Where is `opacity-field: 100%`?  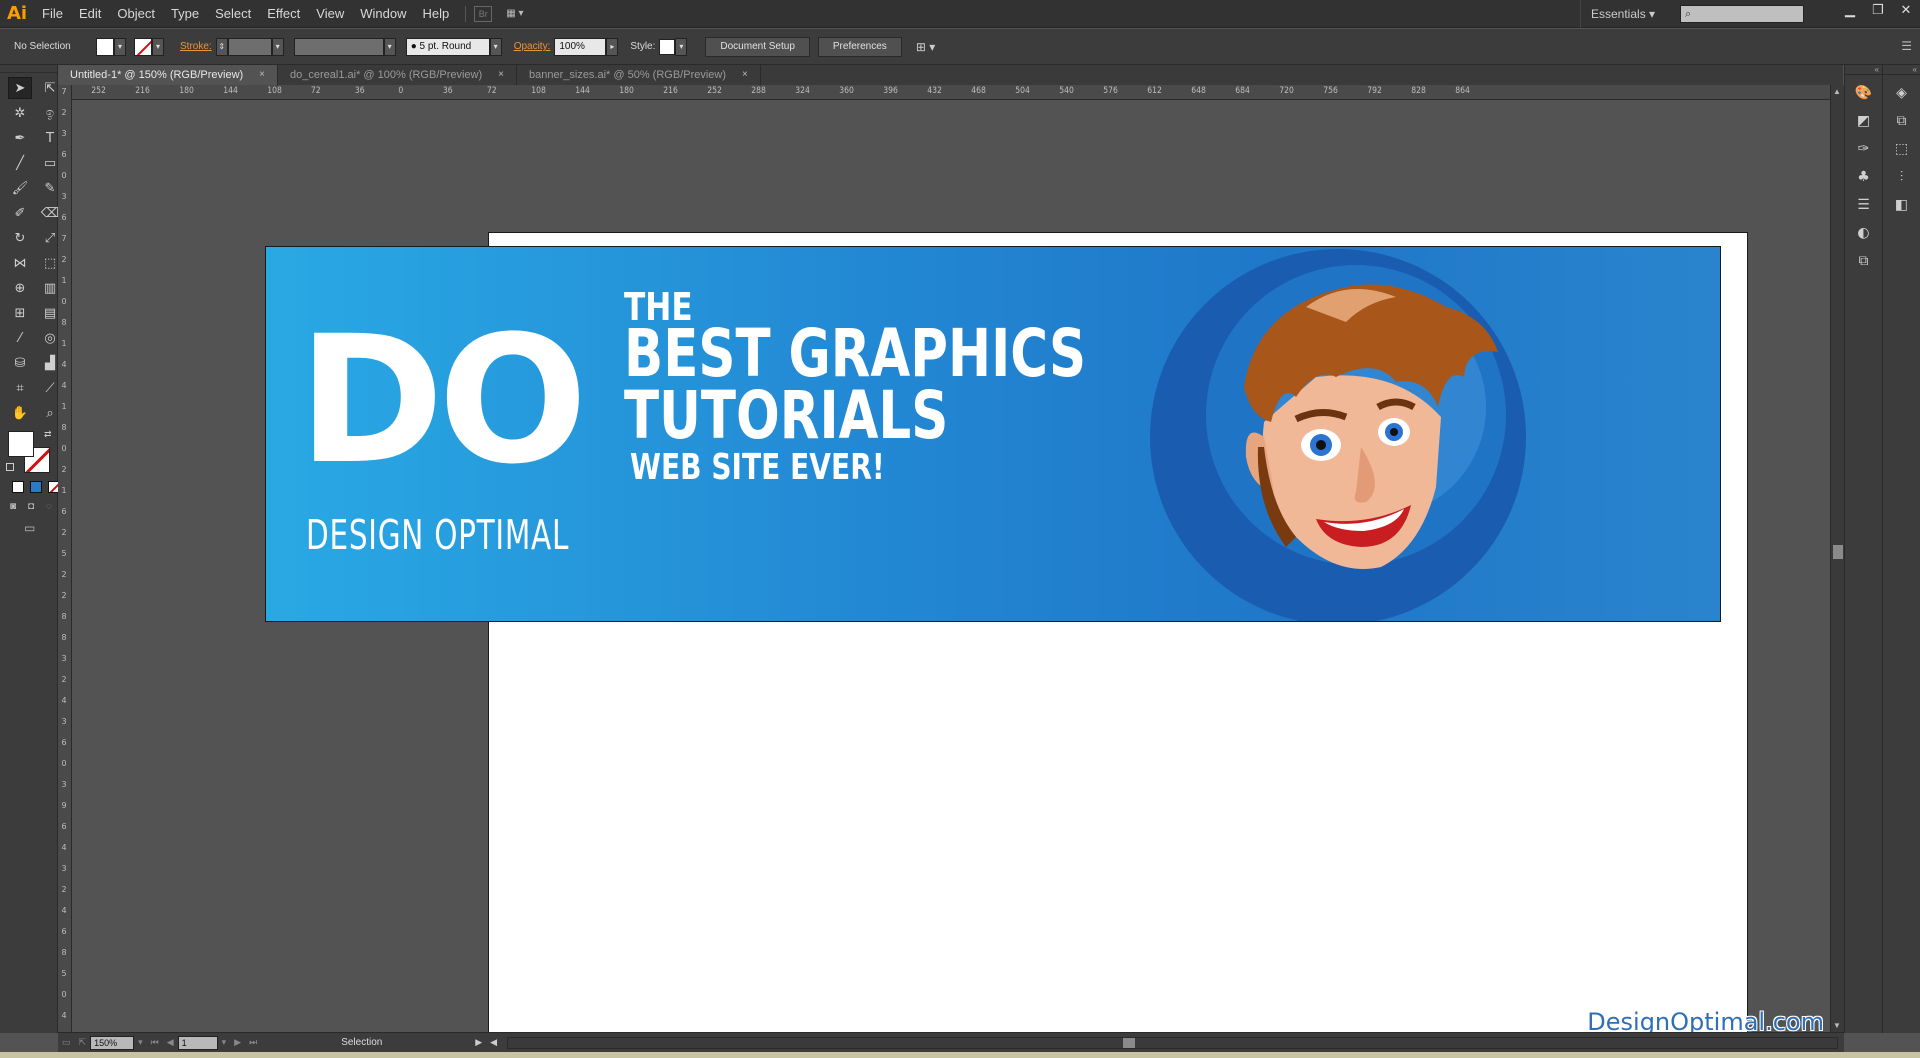 opacity-field: 100% is located at coordinates (580, 46).